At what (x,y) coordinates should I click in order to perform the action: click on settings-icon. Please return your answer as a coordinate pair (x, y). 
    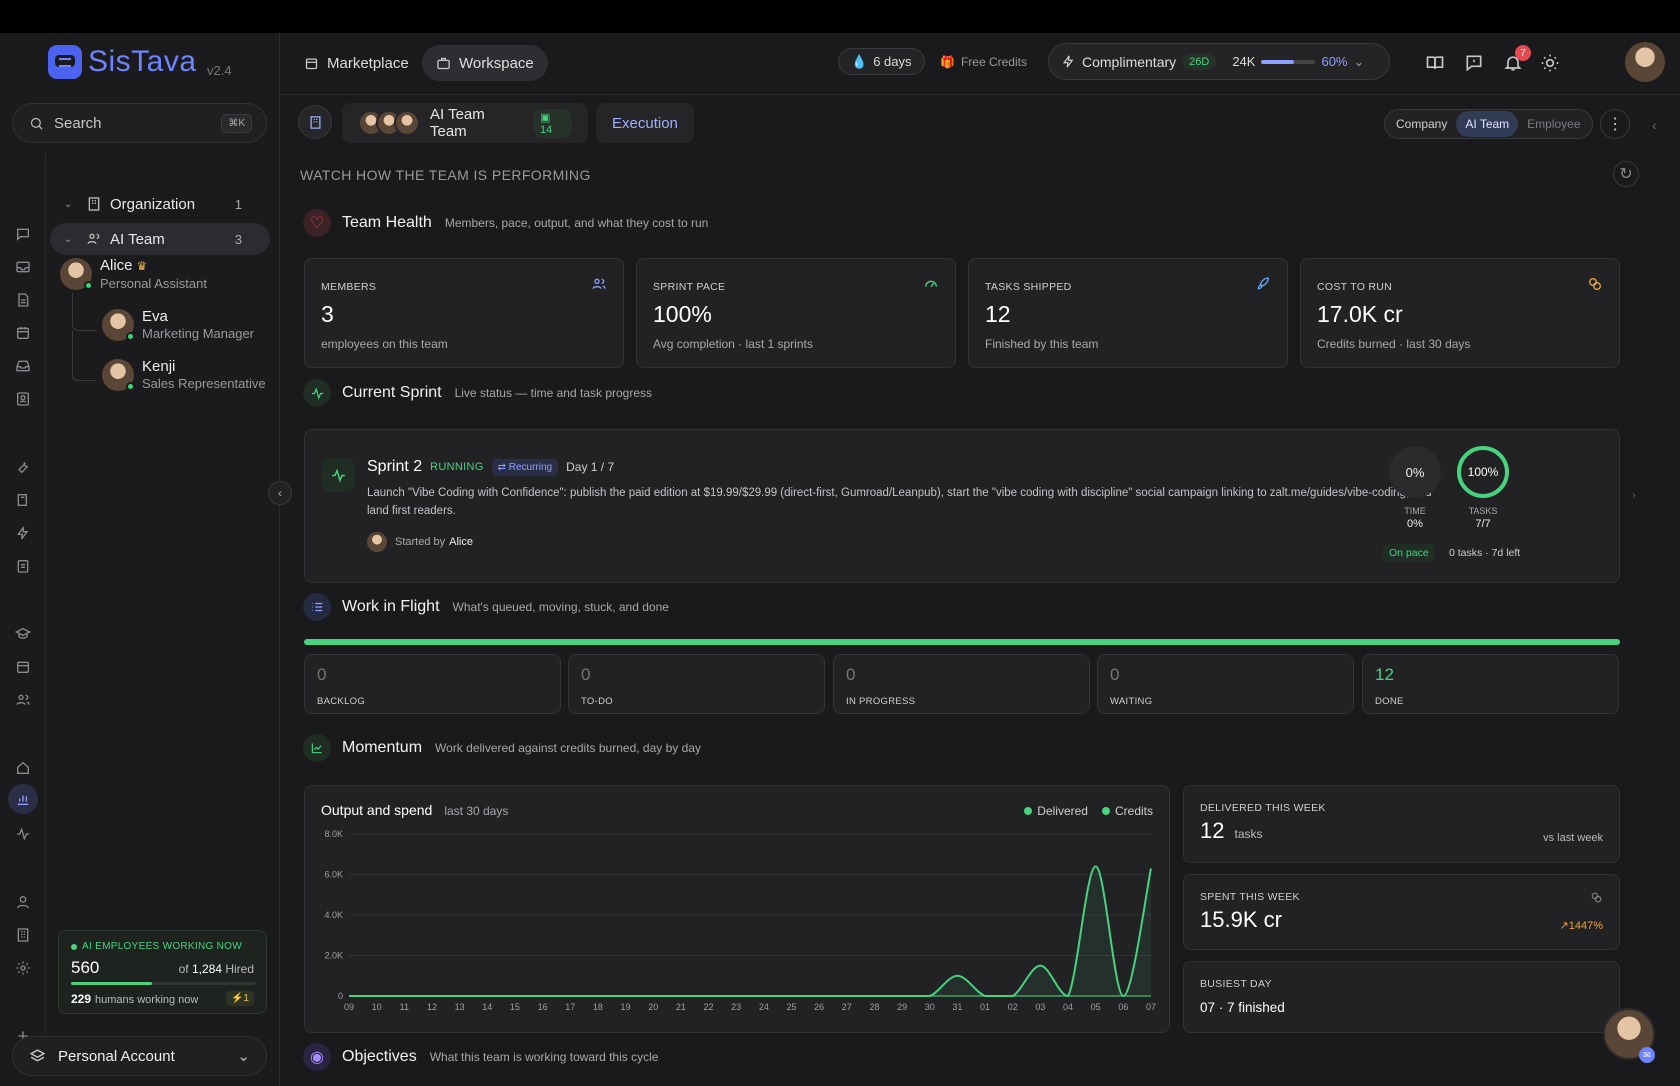
    Looking at the image, I should click on (22, 967).